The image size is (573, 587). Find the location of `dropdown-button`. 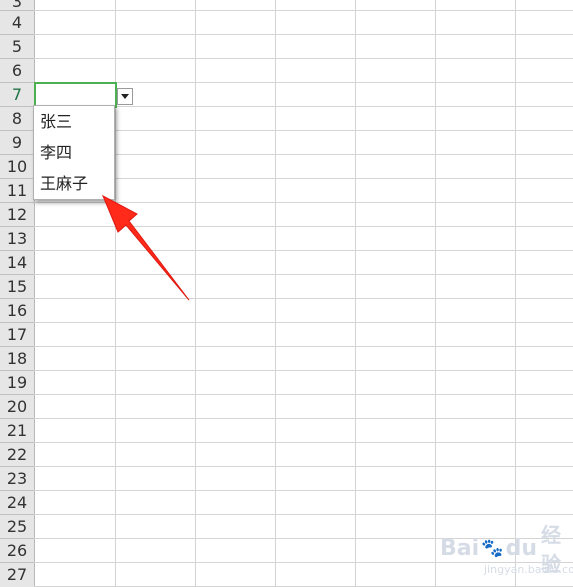

dropdown-button is located at coordinates (125, 96).